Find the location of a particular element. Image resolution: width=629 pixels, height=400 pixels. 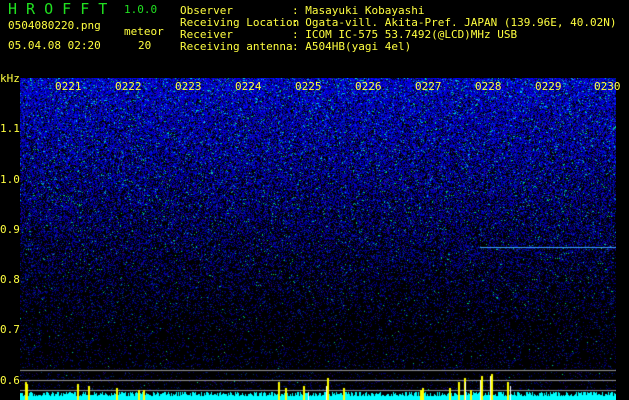

time-tick-label: 0221 is located at coordinates (68, 86).